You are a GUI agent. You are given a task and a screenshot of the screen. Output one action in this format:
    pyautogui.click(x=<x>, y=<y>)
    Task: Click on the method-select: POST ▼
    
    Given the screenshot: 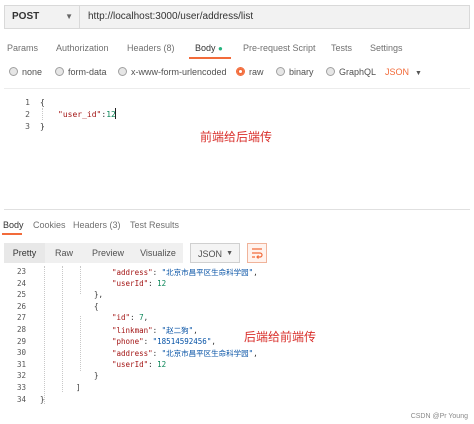 What is the action you would take?
    pyautogui.click(x=42, y=17)
    